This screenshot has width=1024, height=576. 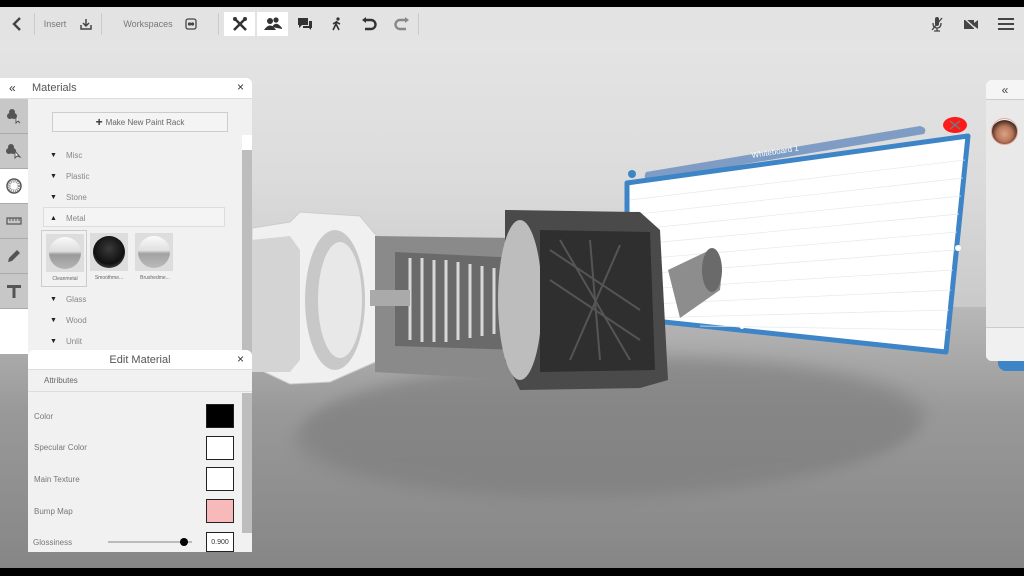 I want to click on materials-scrollbar, so click(x=247, y=252).